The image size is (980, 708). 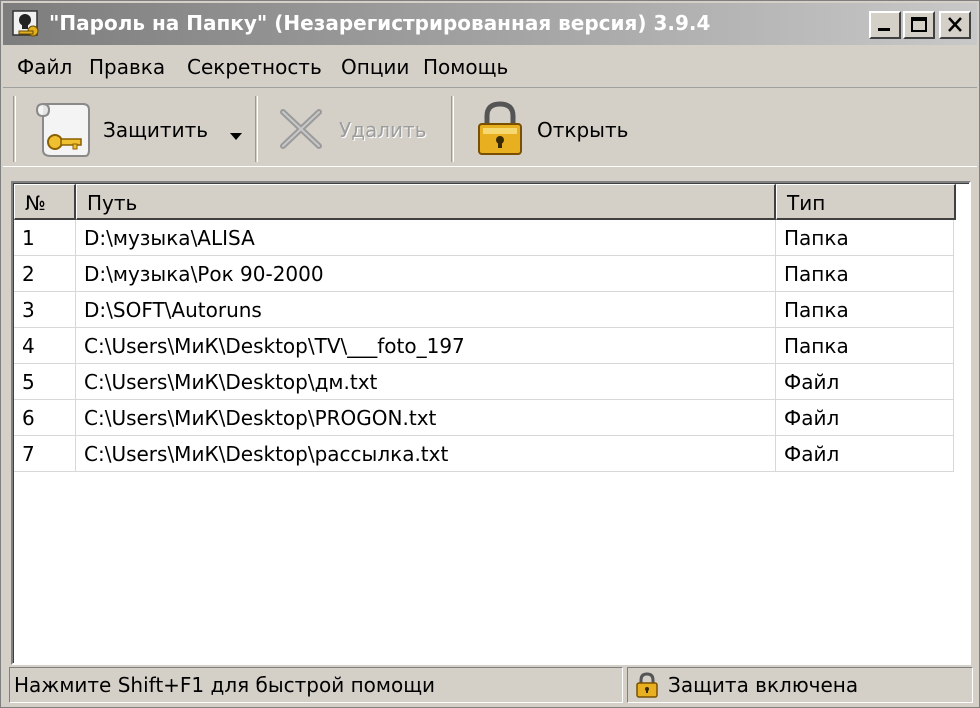 What do you see at coordinates (426, 238) in the screenshot?
I see `row-path: D:\музыка\ALISA` at bounding box center [426, 238].